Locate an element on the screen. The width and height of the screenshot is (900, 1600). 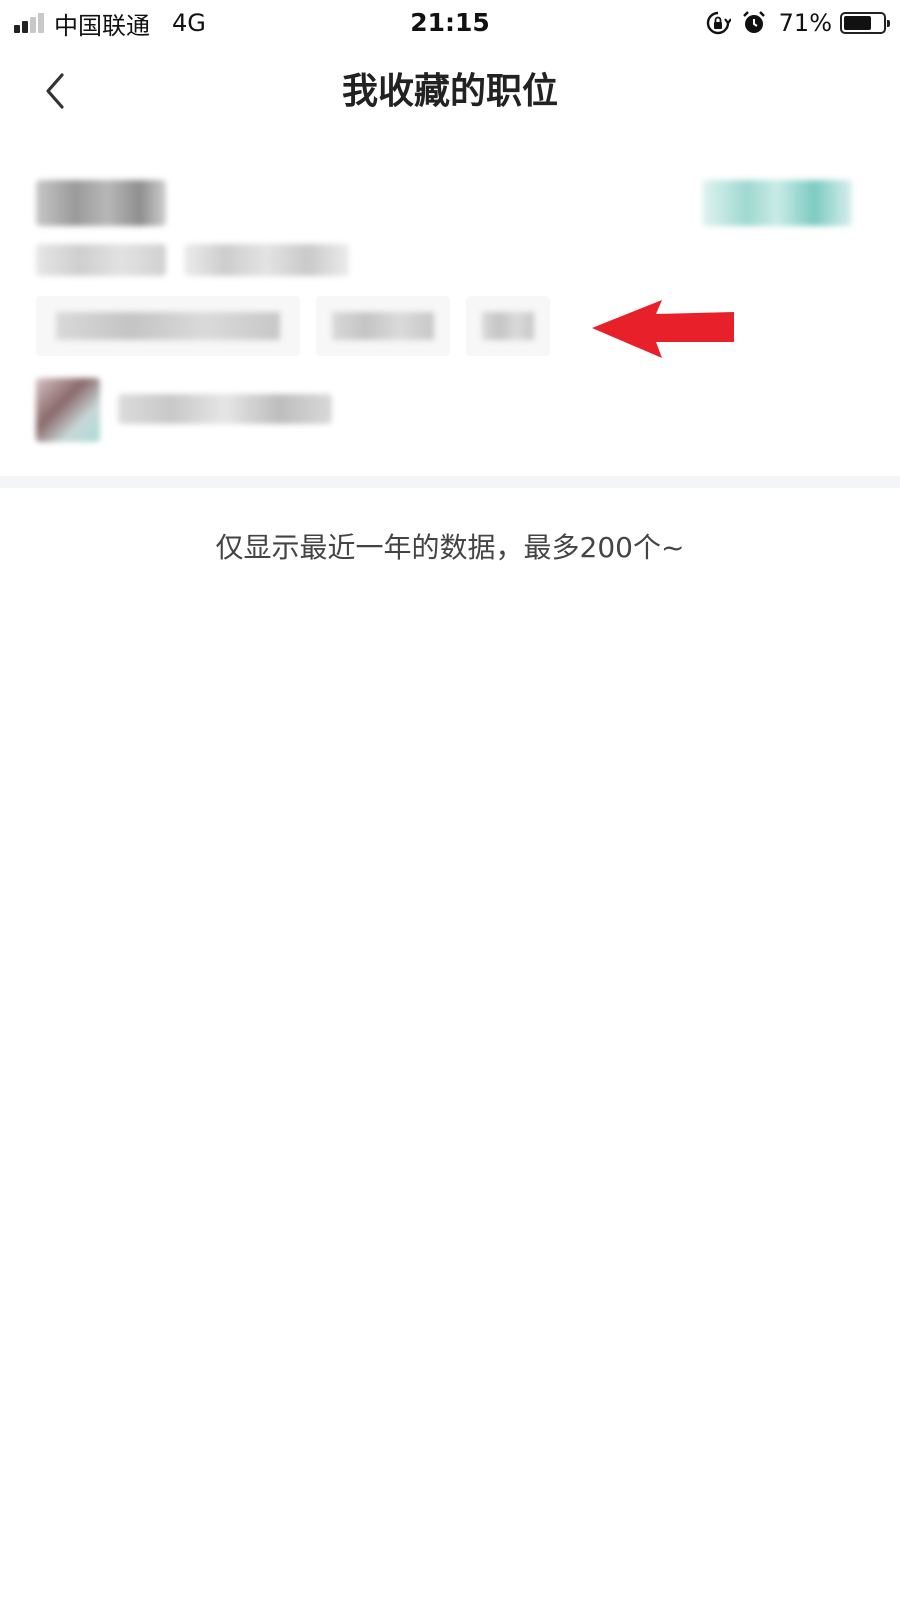
nav-bar: 我收藏的职位 is located at coordinates (450, 92).